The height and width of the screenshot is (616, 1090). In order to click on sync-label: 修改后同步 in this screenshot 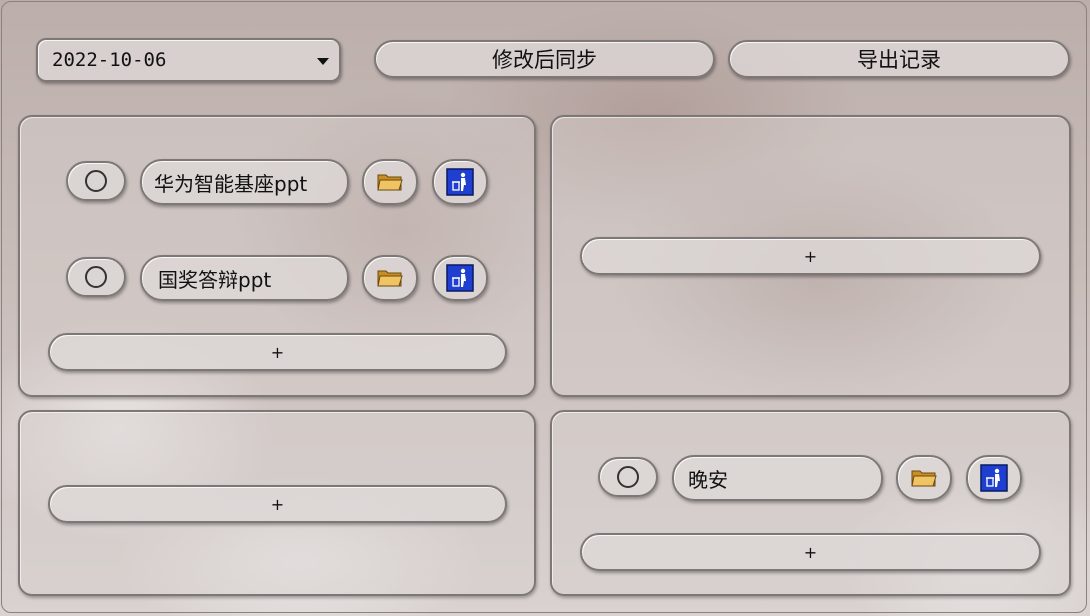, I will do `click(544, 60)`.